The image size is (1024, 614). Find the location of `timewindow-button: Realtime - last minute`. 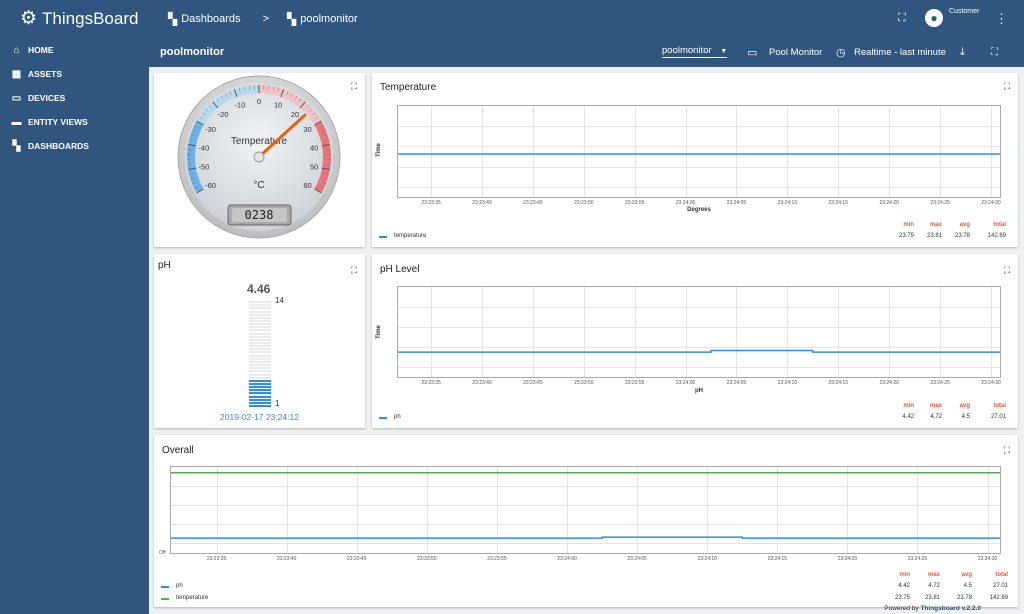

timewindow-button: Realtime - last minute is located at coordinates (900, 52).